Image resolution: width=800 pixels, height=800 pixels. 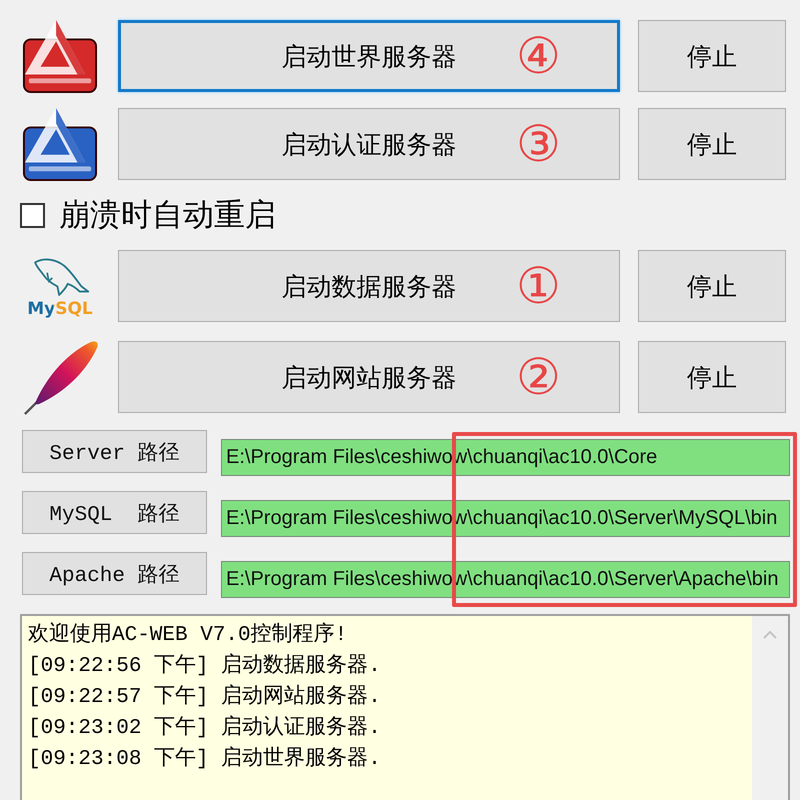 What do you see at coordinates (205, 666) in the screenshot?
I see `log-line: [09:22:56 下午] 启动数据服务器.` at bounding box center [205, 666].